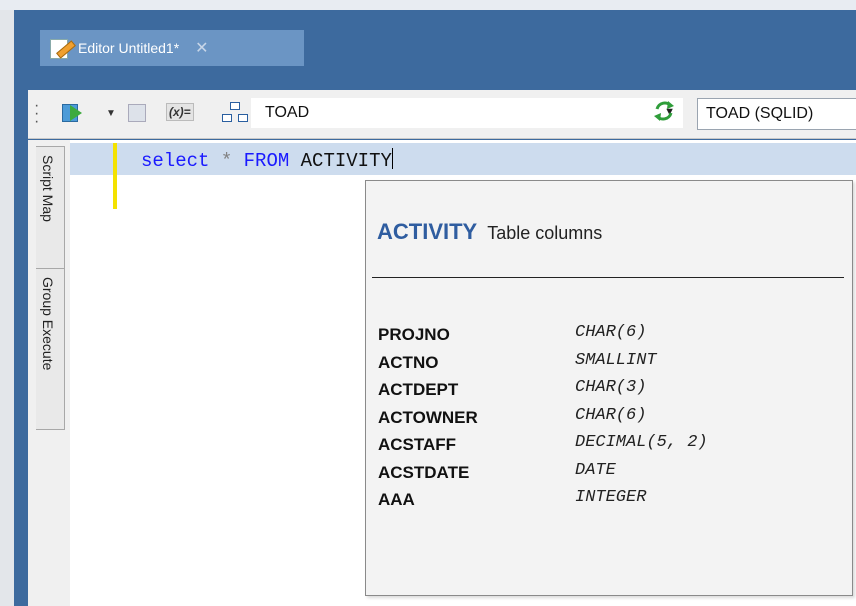  I want to click on schema-select: TOAD ▼, so click(467, 113).